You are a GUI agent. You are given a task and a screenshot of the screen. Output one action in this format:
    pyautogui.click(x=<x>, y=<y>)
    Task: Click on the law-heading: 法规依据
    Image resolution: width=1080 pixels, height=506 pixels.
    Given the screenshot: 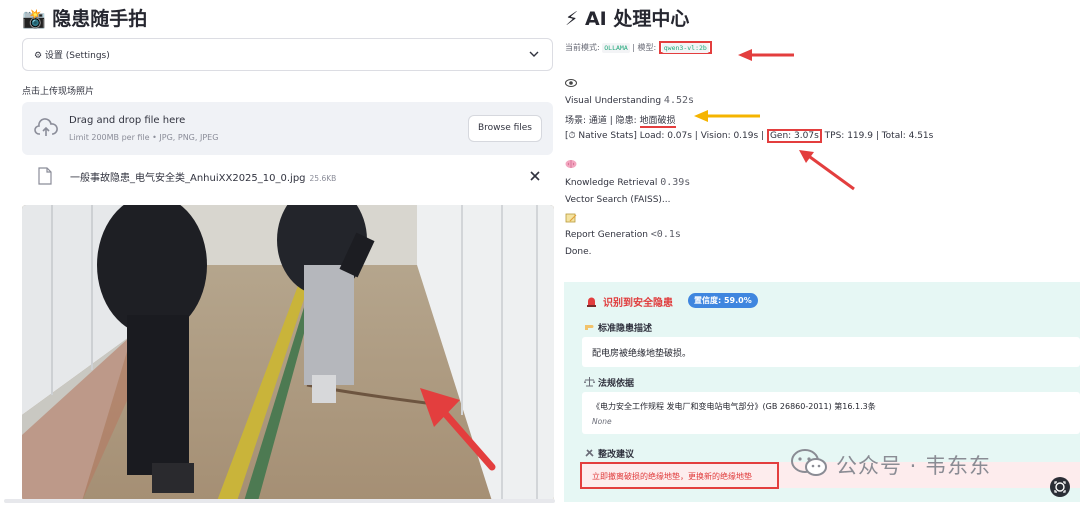 What is the action you would take?
    pyautogui.click(x=616, y=384)
    